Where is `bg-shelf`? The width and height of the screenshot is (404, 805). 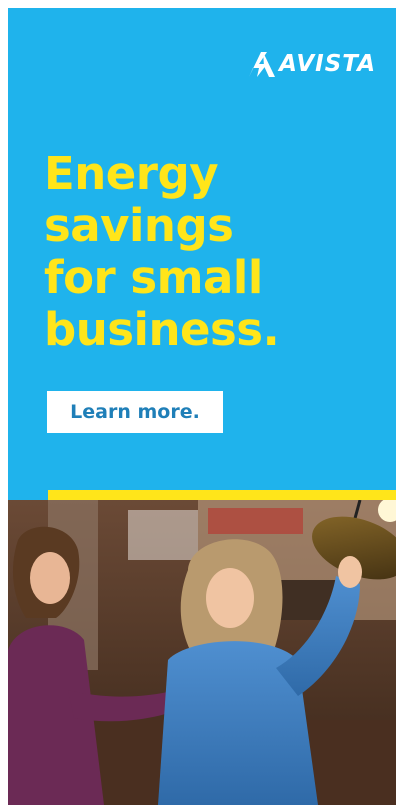 bg-shelf is located at coordinates (163, 535).